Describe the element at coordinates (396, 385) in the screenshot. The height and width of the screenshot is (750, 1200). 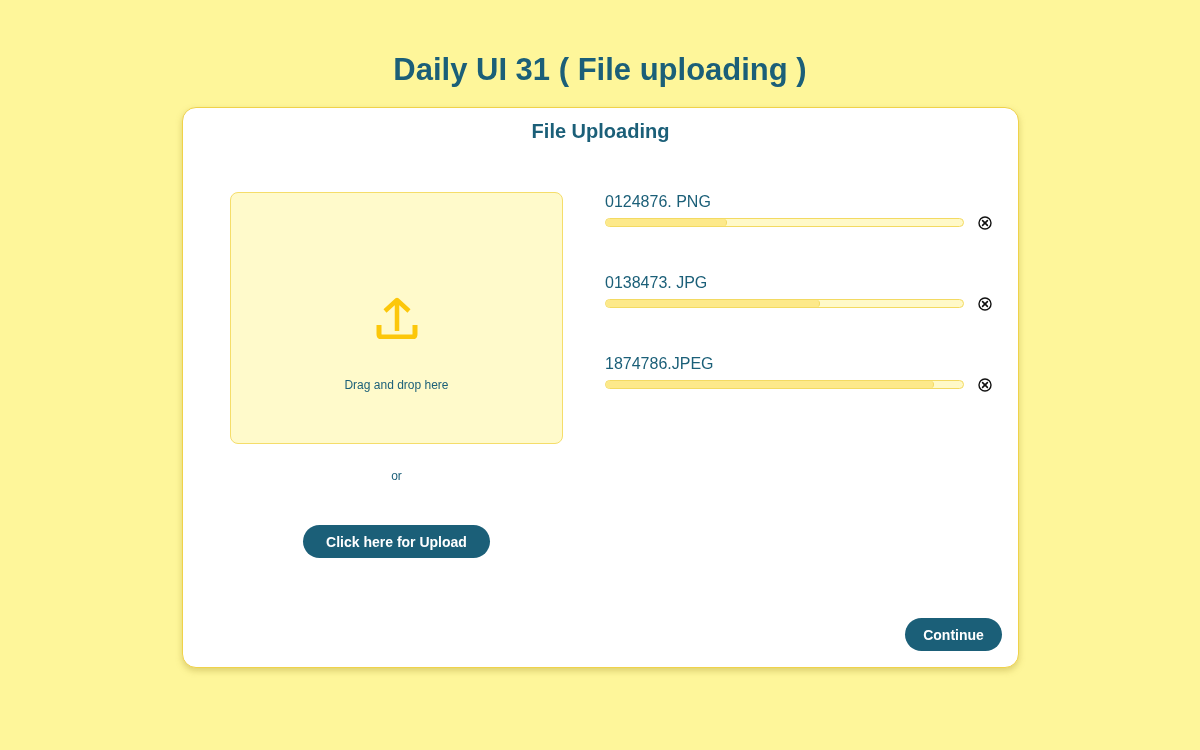
I see `drop-label: Drag and drop here` at that location.